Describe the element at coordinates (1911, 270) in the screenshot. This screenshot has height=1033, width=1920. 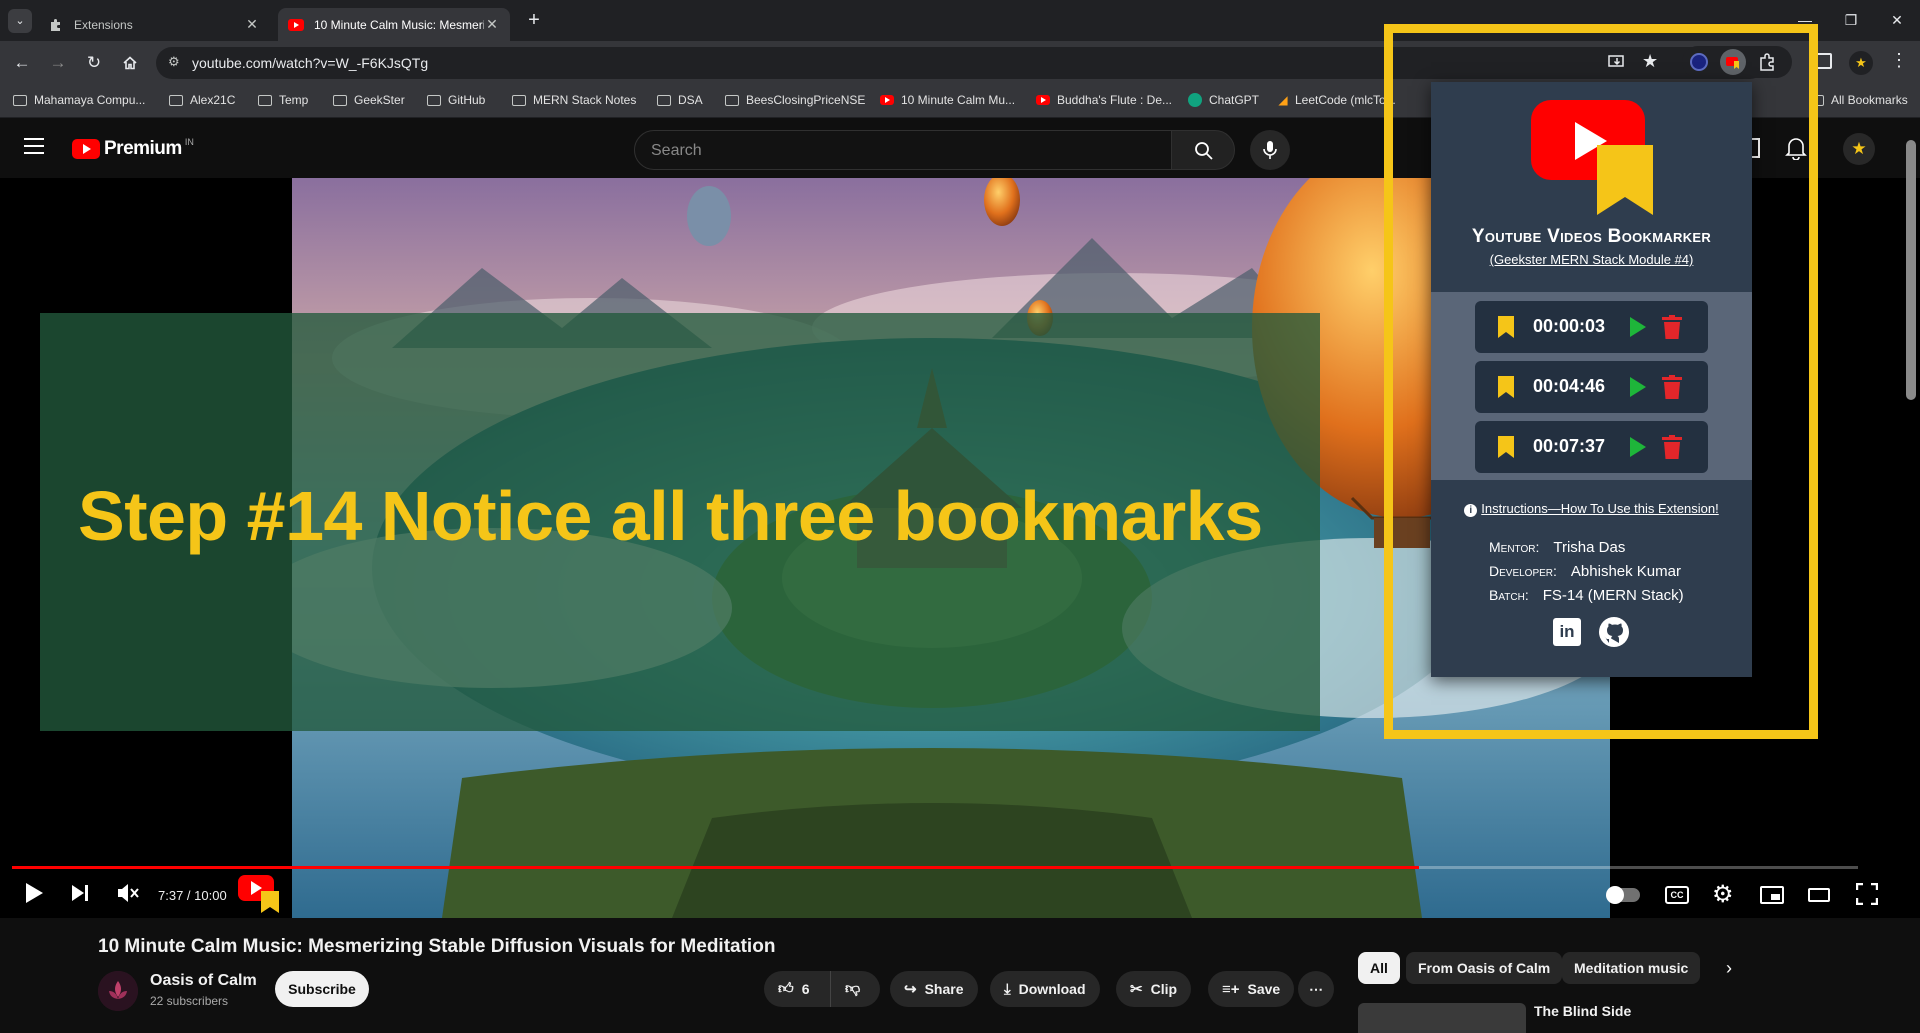
I see `page-scrollbar` at that location.